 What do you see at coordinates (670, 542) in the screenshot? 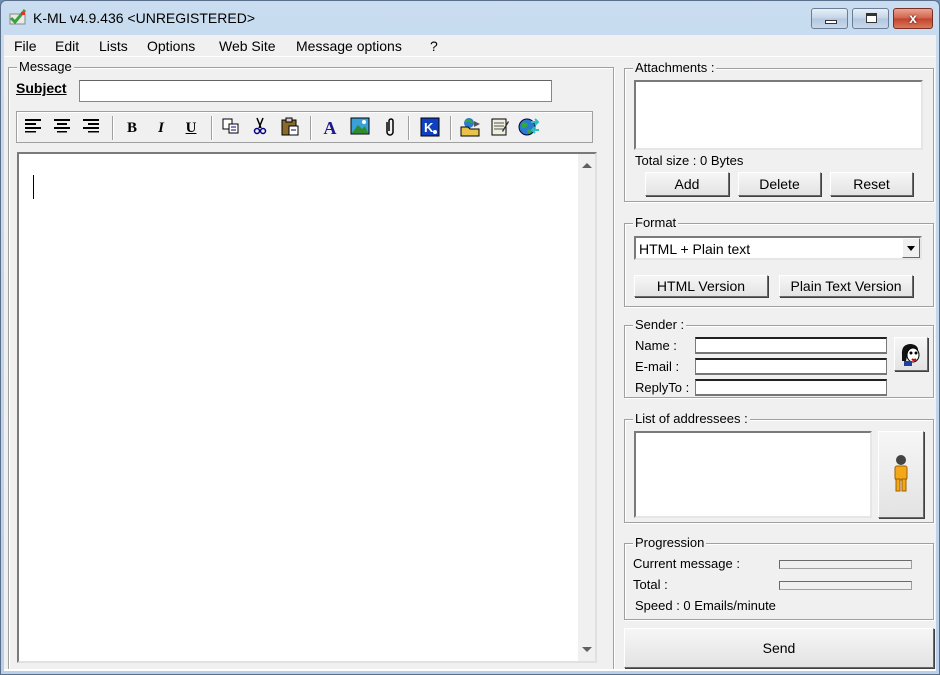
I see `progression-group-label: Progression` at bounding box center [670, 542].